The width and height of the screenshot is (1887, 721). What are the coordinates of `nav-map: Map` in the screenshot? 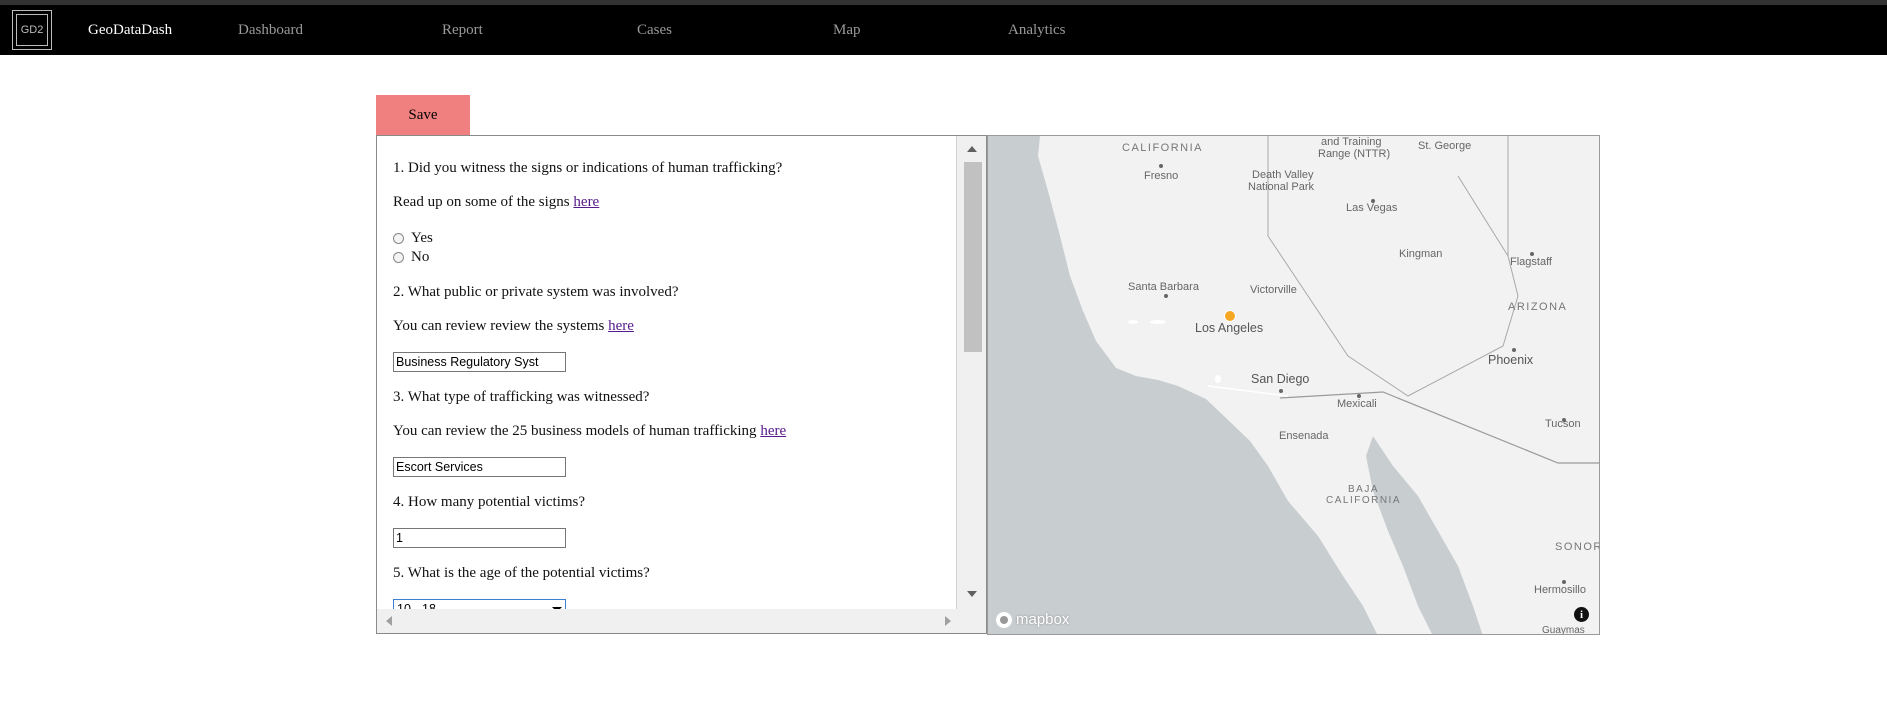 It's located at (847, 30).